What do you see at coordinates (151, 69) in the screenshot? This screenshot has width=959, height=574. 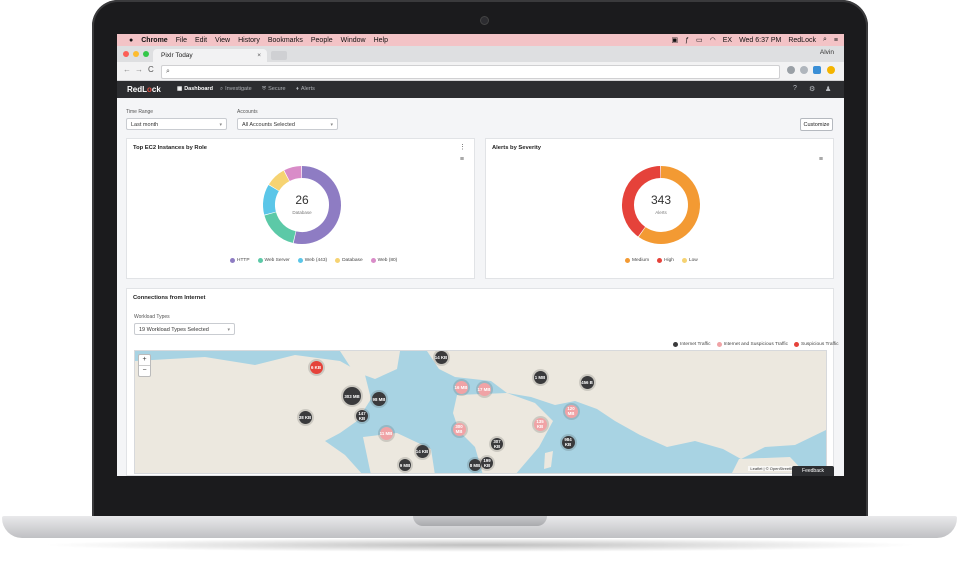 I see `reload-icon: C` at bounding box center [151, 69].